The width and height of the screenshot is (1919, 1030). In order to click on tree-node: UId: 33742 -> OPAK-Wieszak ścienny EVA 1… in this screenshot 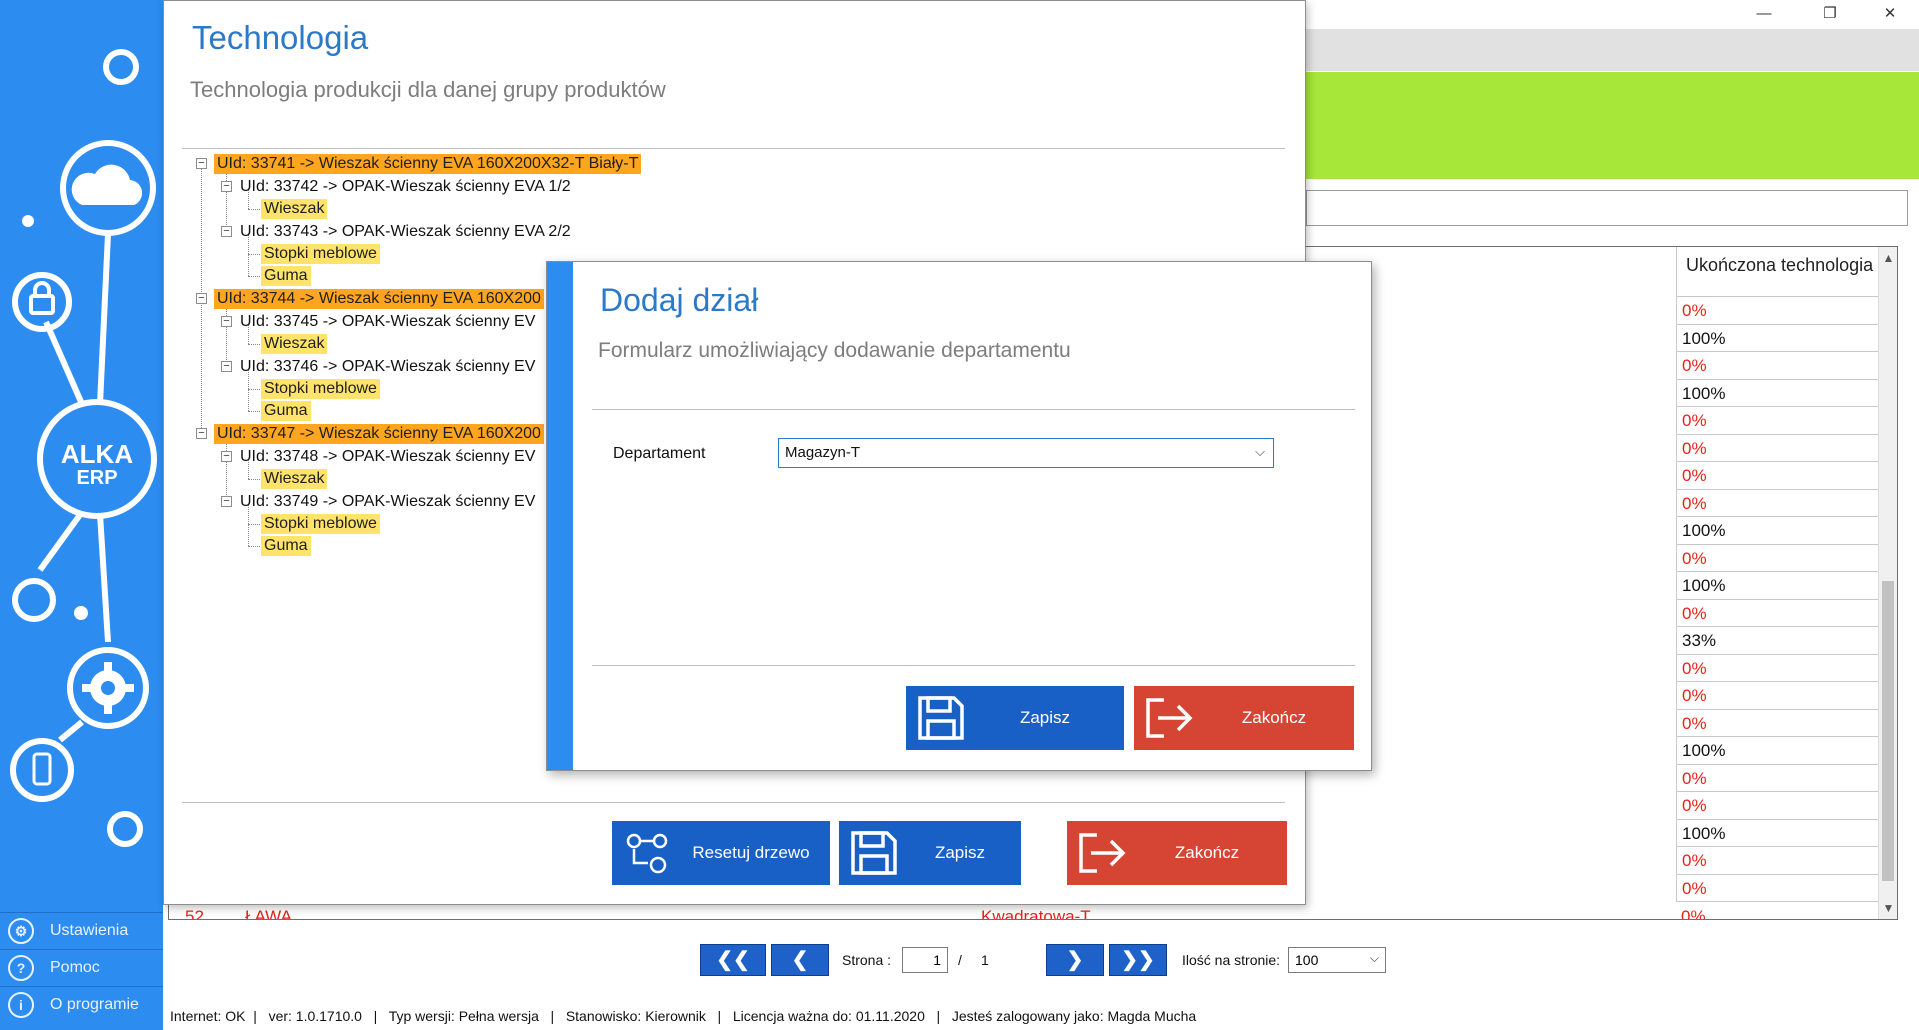, I will do `click(405, 187)`.